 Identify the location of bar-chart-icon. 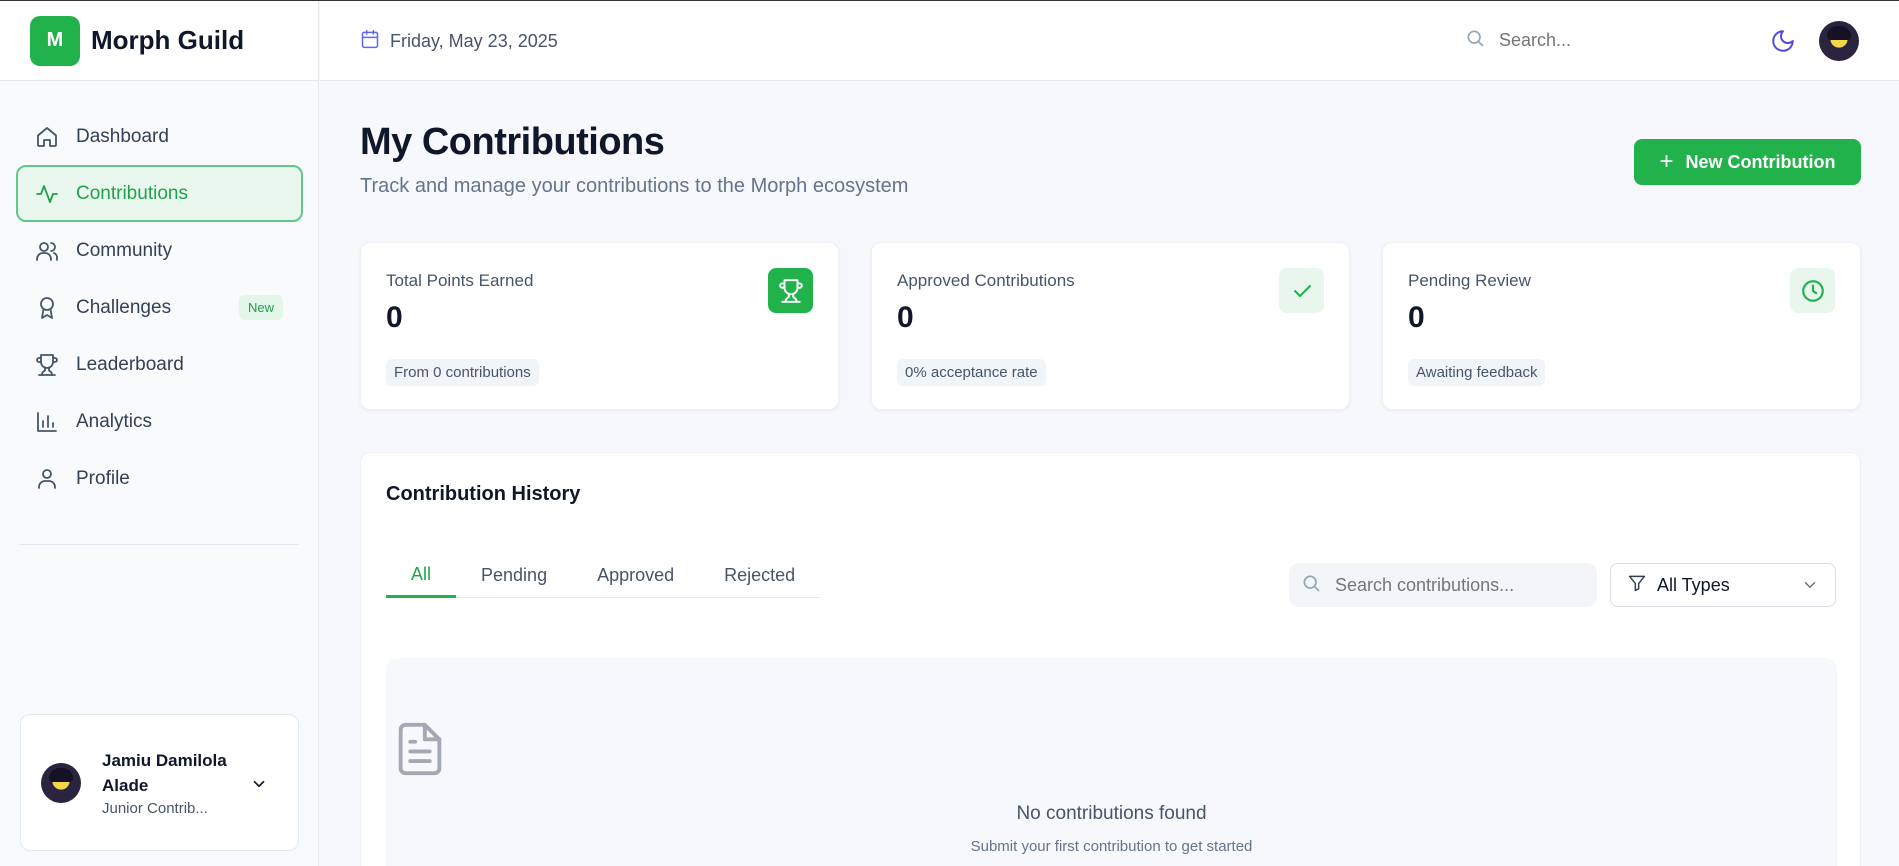
(47, 422).